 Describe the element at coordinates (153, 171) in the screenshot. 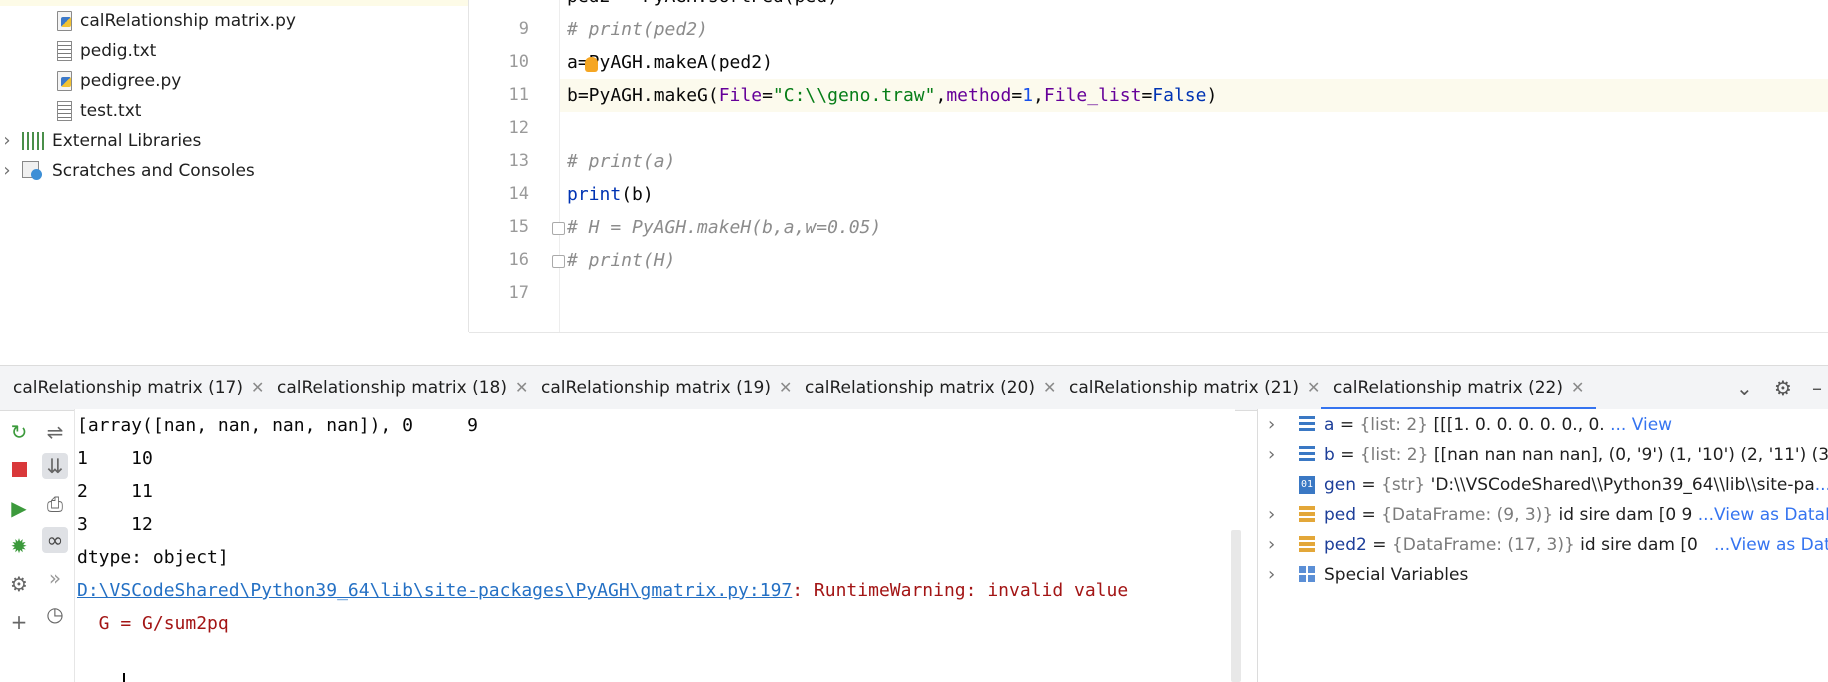

I see `tree-item-label: Scratches and Consoles` at that location.